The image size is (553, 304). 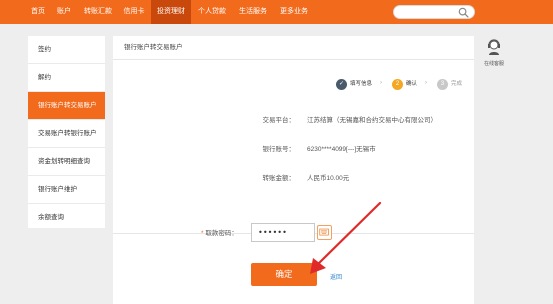 I want to click on step-1-label: 填写信息, so click(x=361, y=84).